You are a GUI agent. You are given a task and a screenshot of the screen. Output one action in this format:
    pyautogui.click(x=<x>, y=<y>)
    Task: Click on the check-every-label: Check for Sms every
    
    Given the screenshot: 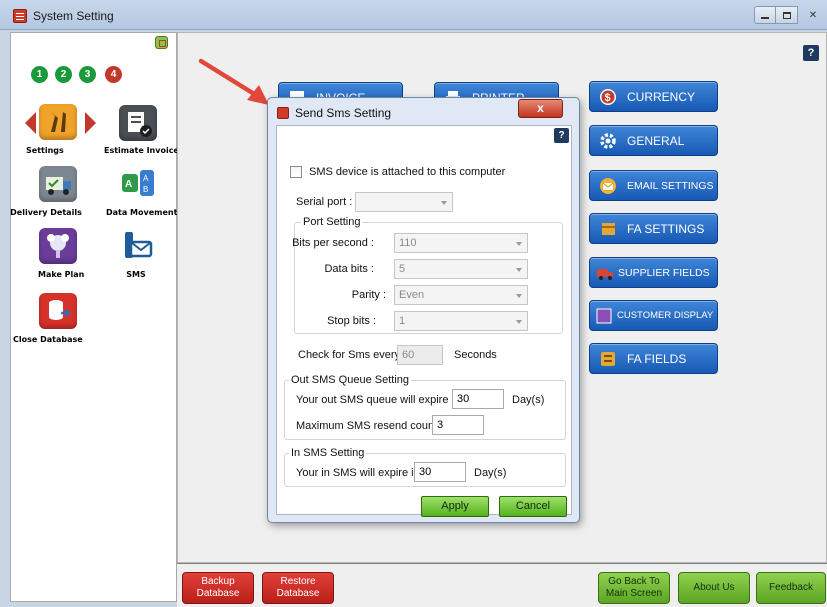 What is the action you would take?
    pyautogui.click(x=349, y=355)
    